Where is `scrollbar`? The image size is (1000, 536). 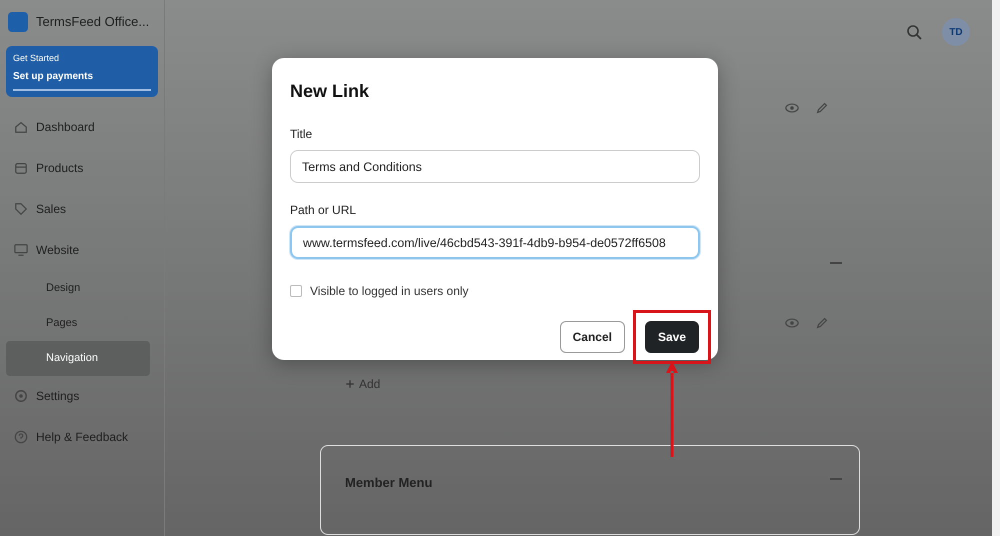
scrollbar is located at coordinates (996, 268).